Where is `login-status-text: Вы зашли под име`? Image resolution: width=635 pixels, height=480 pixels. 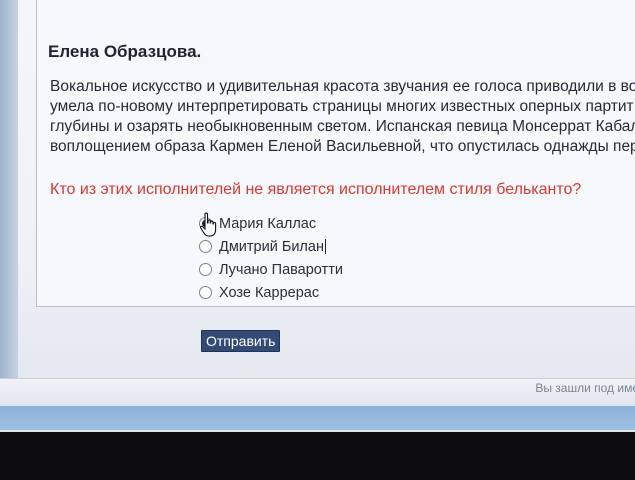
login-status-text: Вы зашли под име is located at coordinates (585, 388).